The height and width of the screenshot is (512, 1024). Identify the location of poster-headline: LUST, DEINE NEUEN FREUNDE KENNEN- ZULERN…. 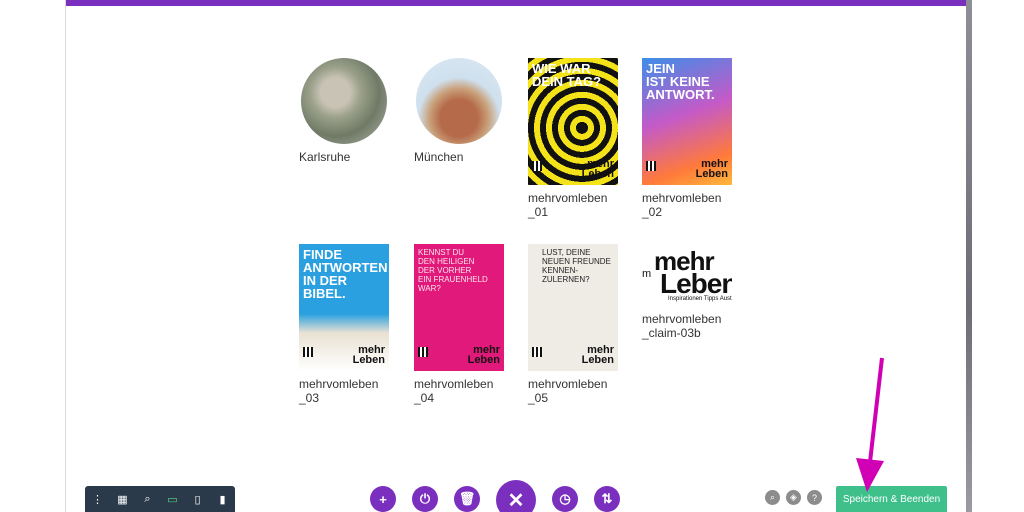
(576, 266).